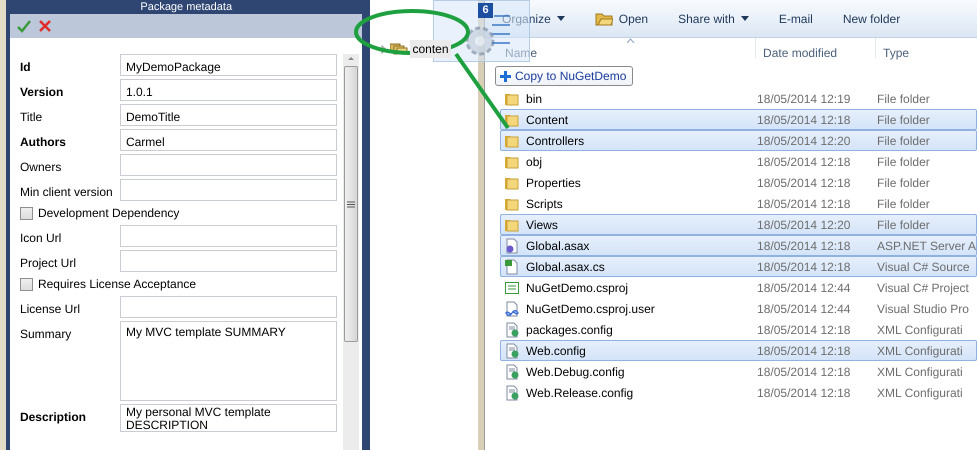 Image resolution: width=977 pixels, height=450 pixels. Describe the element at coordinates (534, 162) in the screenshot. I see `file-name: obj` at that location.